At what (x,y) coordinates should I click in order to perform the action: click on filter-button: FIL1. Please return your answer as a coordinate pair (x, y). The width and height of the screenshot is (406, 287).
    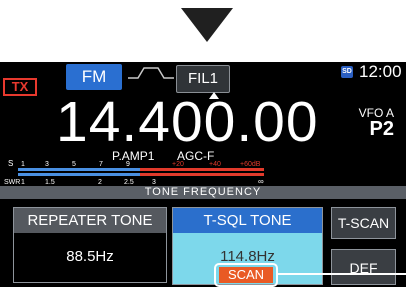
    Looking at the image, I should click on (203, 79).